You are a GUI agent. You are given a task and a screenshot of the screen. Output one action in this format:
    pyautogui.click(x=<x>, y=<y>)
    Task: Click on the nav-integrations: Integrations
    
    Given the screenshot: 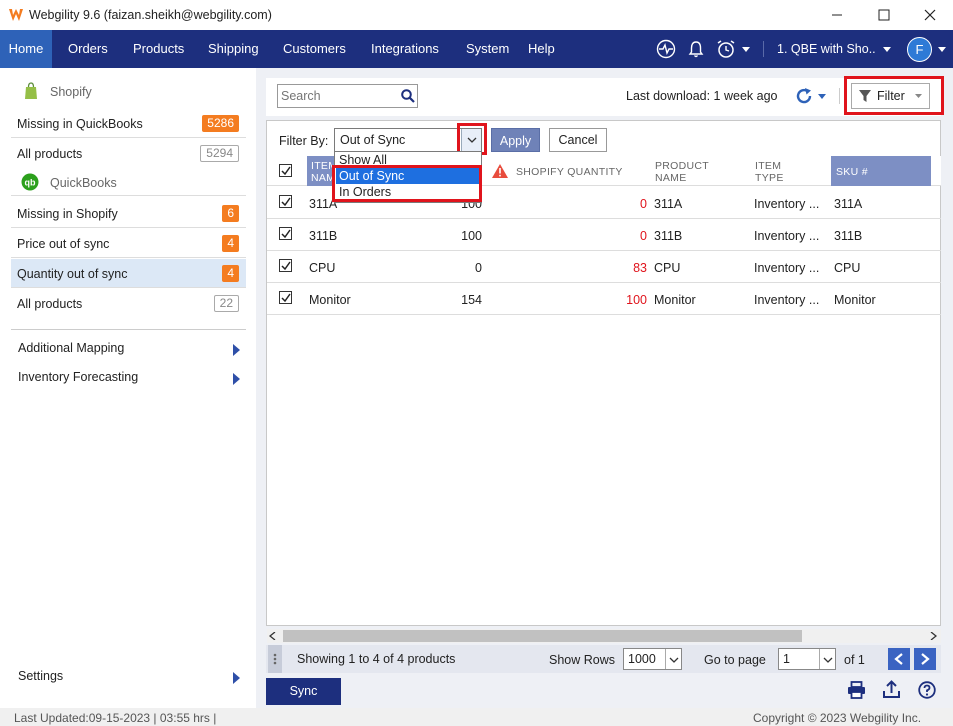 What is the action you would take?
    pyautogui.click(x=405, y=49)
    